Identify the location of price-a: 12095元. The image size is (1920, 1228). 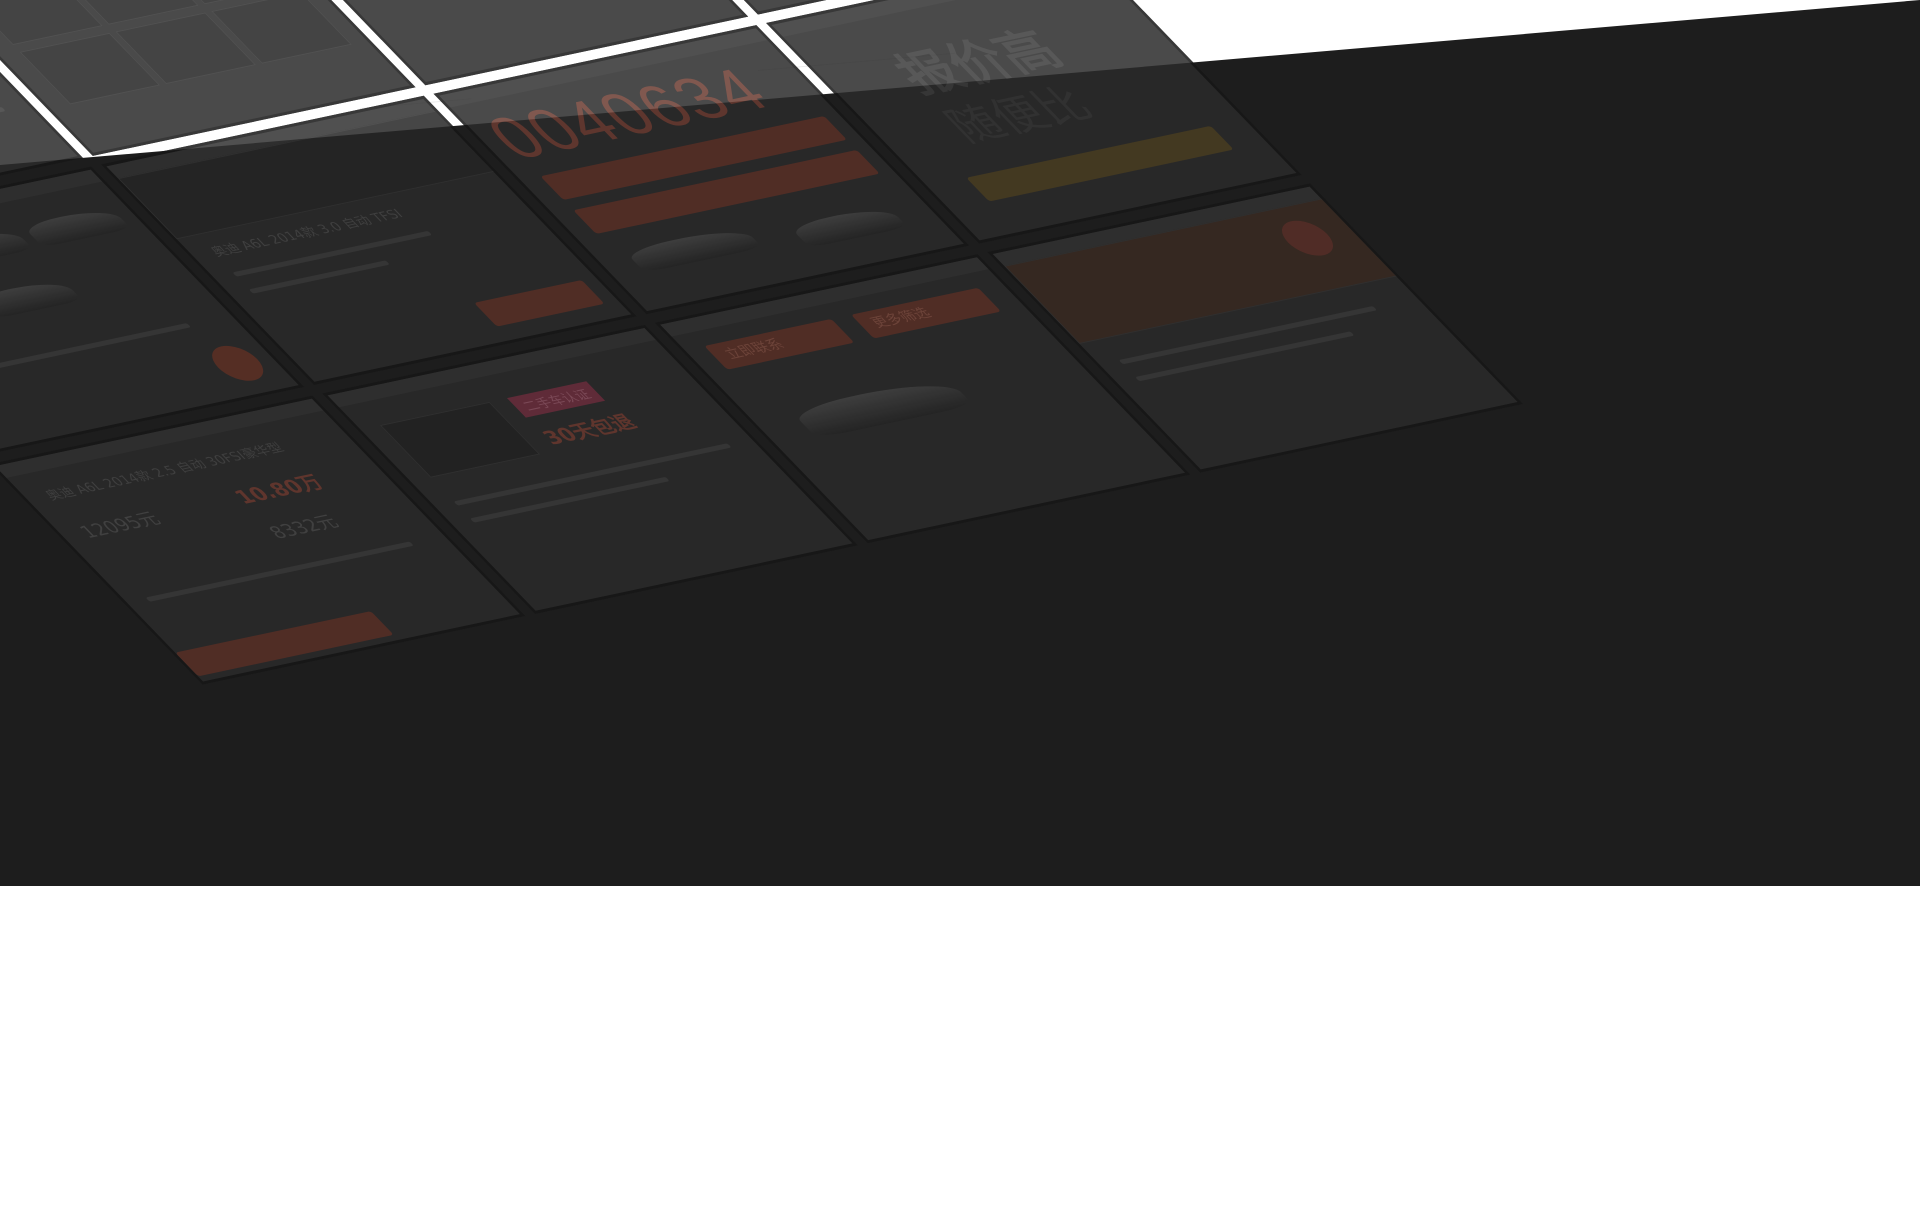
(120, 525).